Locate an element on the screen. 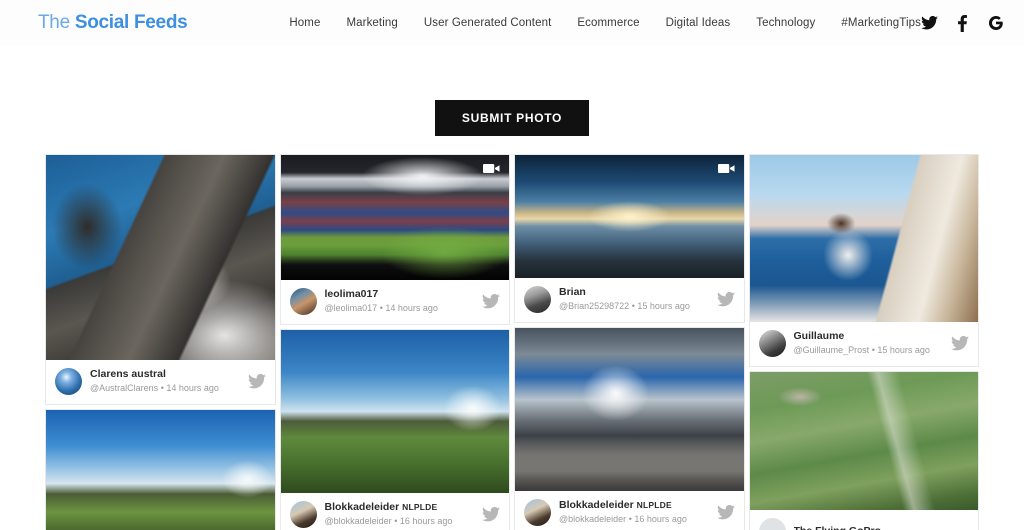  feed-card-railway-sunrise is located at coordinates (160, 469).